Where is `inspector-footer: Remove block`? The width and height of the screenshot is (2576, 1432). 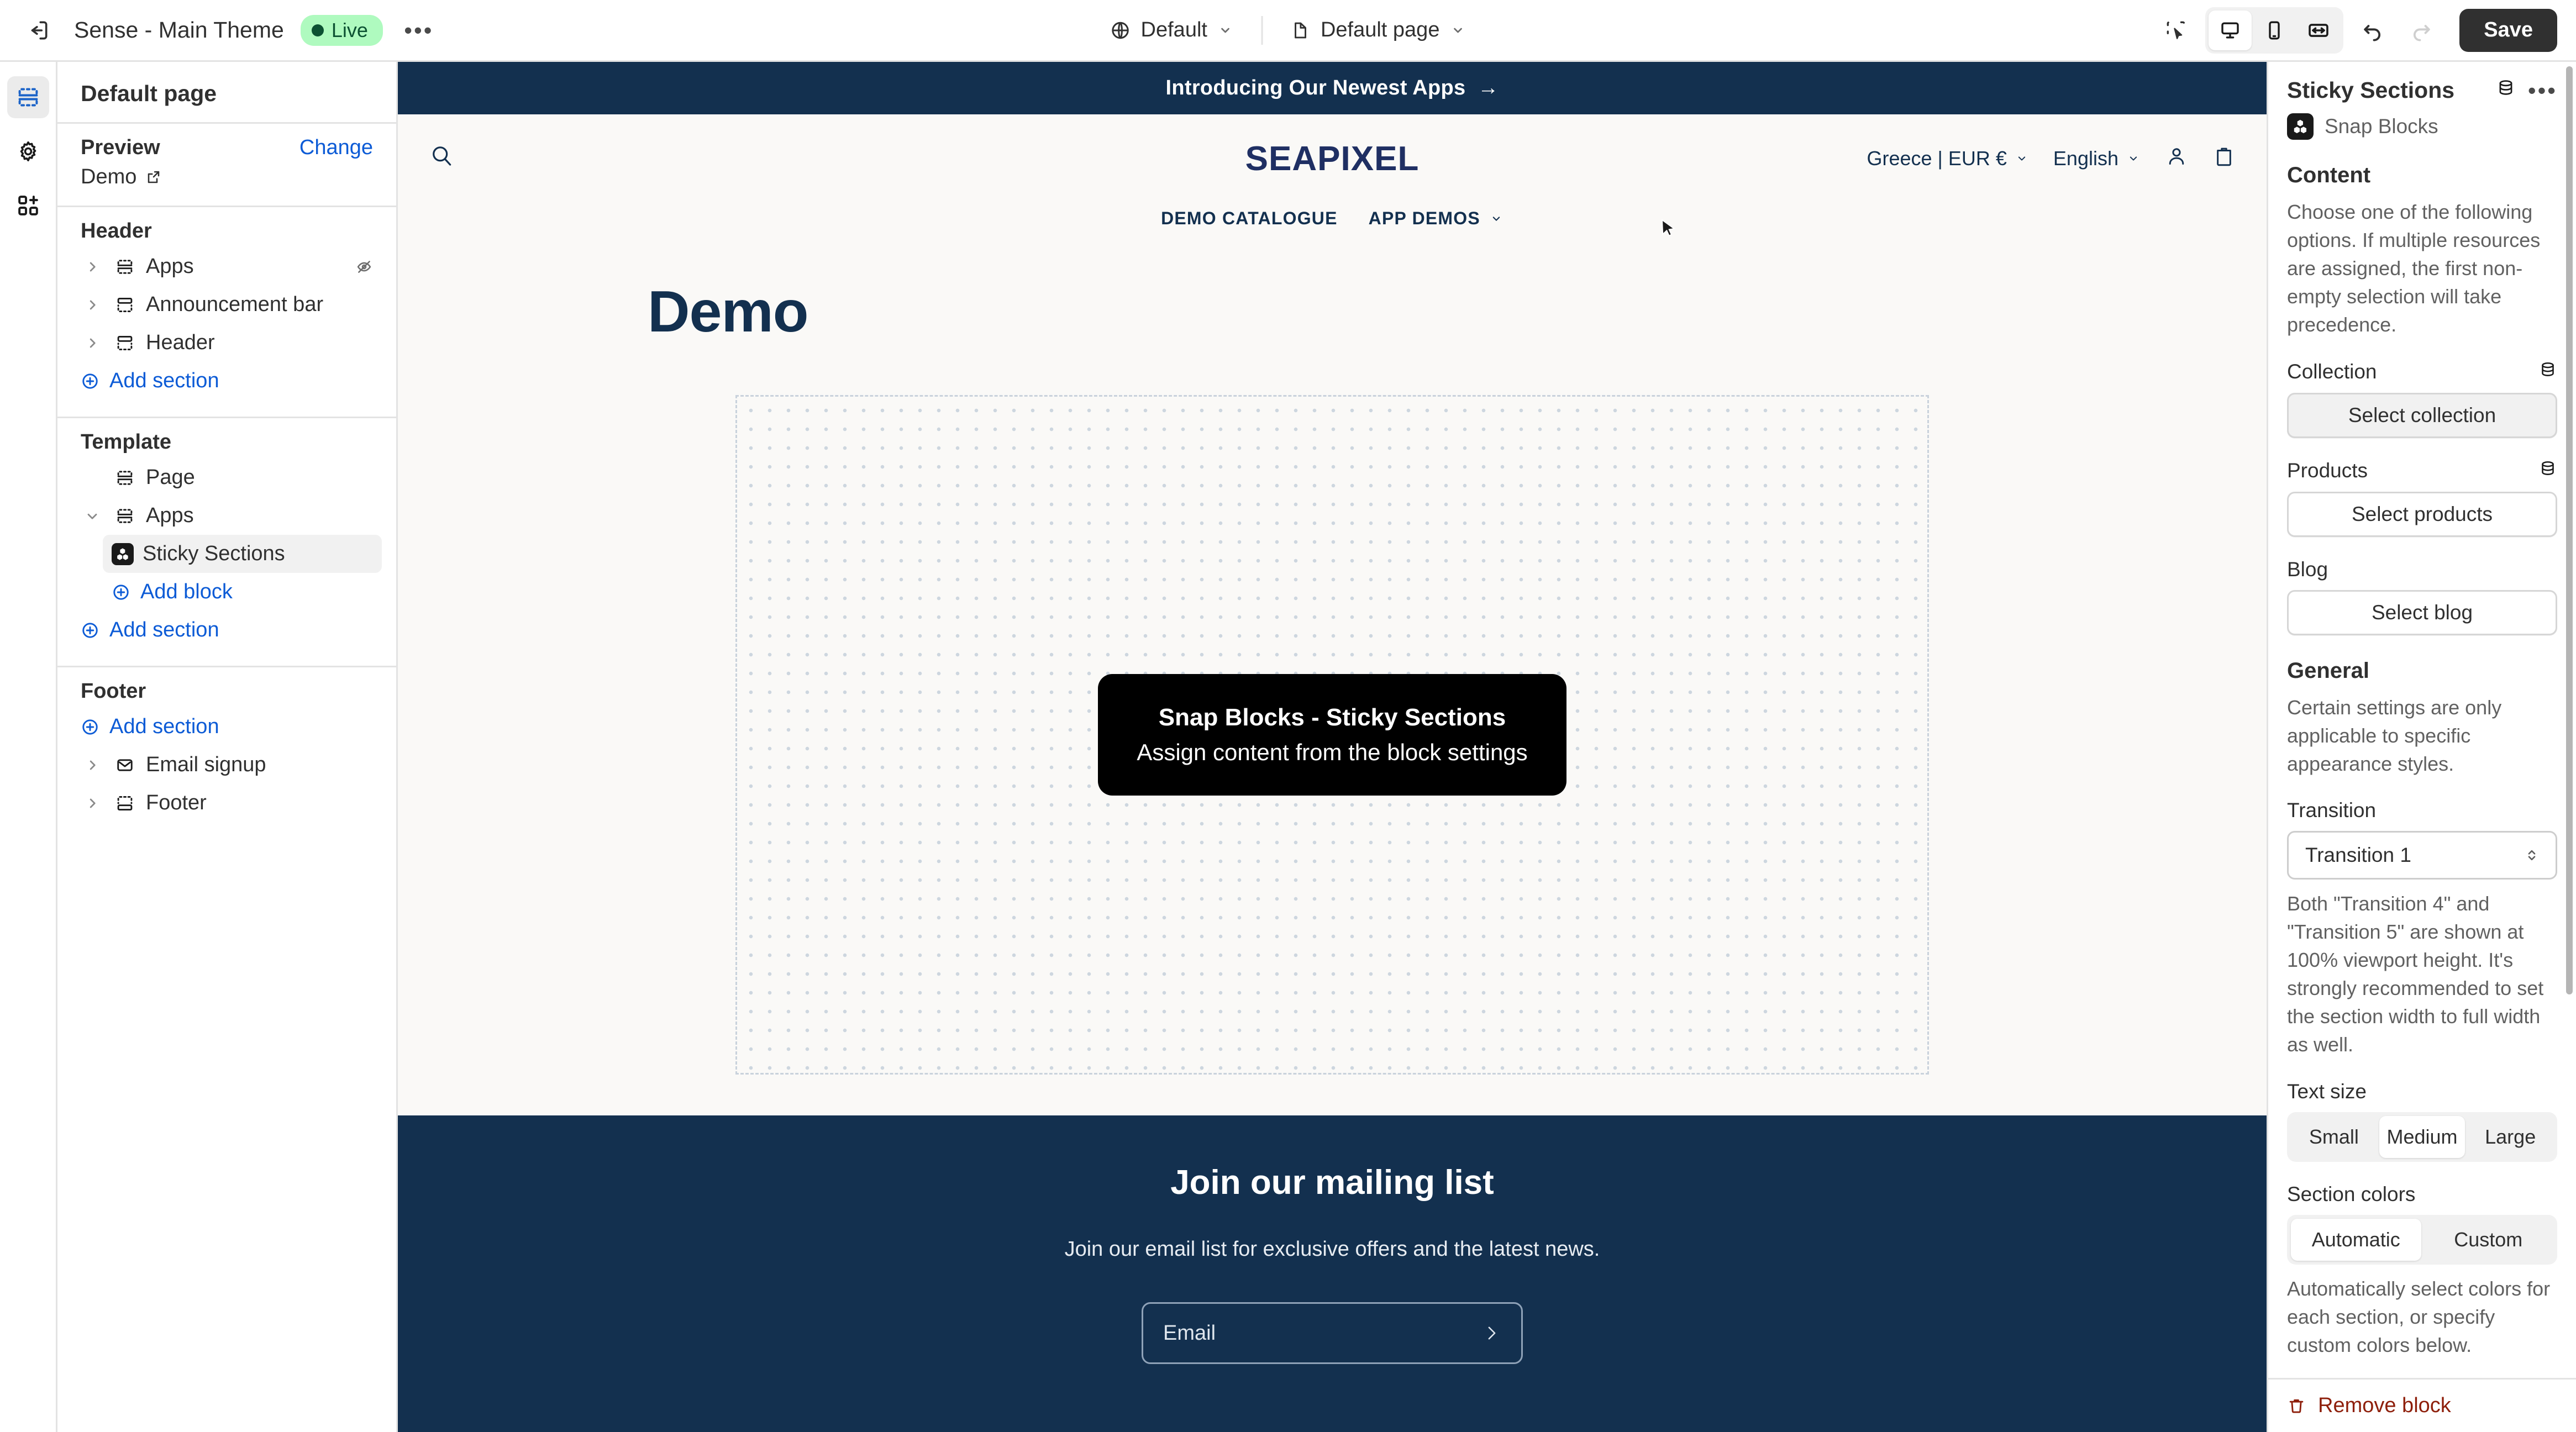
inspector-footer: Remove block is located at coordinates (2422, 1405).